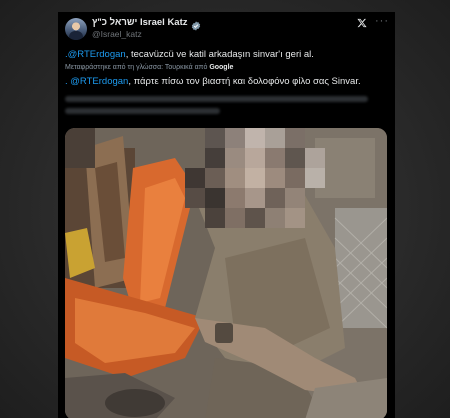 The image size is (450, 418). What do you see at coordinates (196, 24) in the screenshot?
I see `verified-badge-icon` at bounding box center [196, 24].